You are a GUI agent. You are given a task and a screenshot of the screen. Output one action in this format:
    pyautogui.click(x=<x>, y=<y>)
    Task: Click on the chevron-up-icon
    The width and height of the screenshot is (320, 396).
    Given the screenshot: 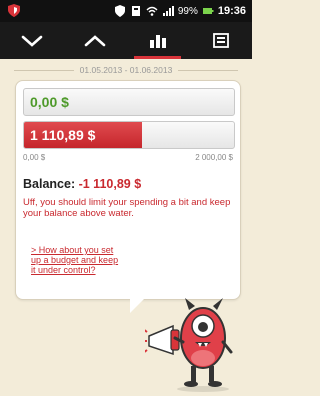 What is the action you would take?
    pyautogui.click(x=94, y=40)
    